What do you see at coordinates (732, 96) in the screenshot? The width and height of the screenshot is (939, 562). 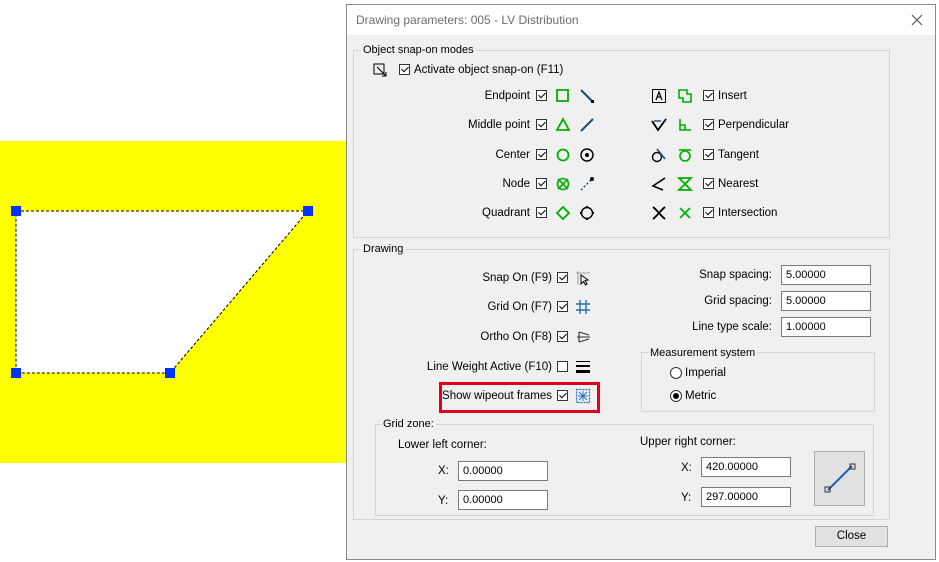 I see `snap-insert-label: Insert` at bounding box center [732, 96].